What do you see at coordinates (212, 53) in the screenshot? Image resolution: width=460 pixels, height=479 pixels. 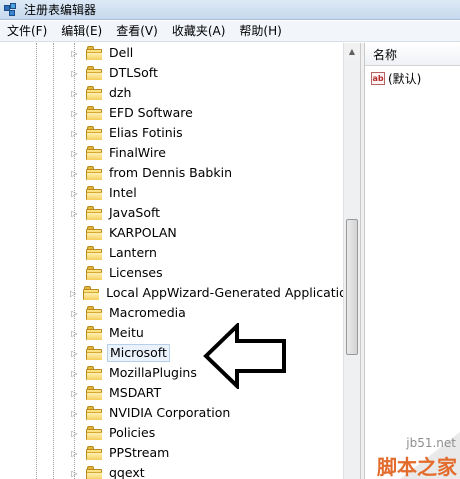 I see `tree-item: ▷ Dell` at bounding box center [212, 53].